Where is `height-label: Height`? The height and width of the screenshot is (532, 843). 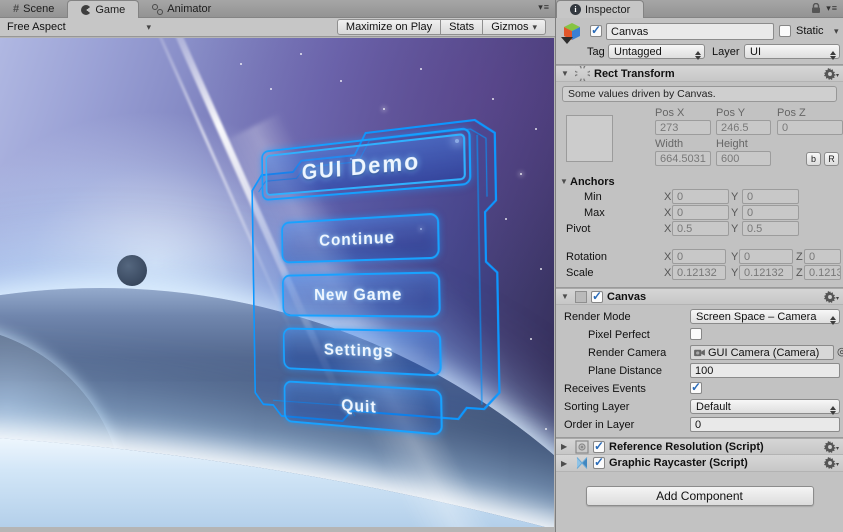 height-label: Height is located at coordinates (732, 144).